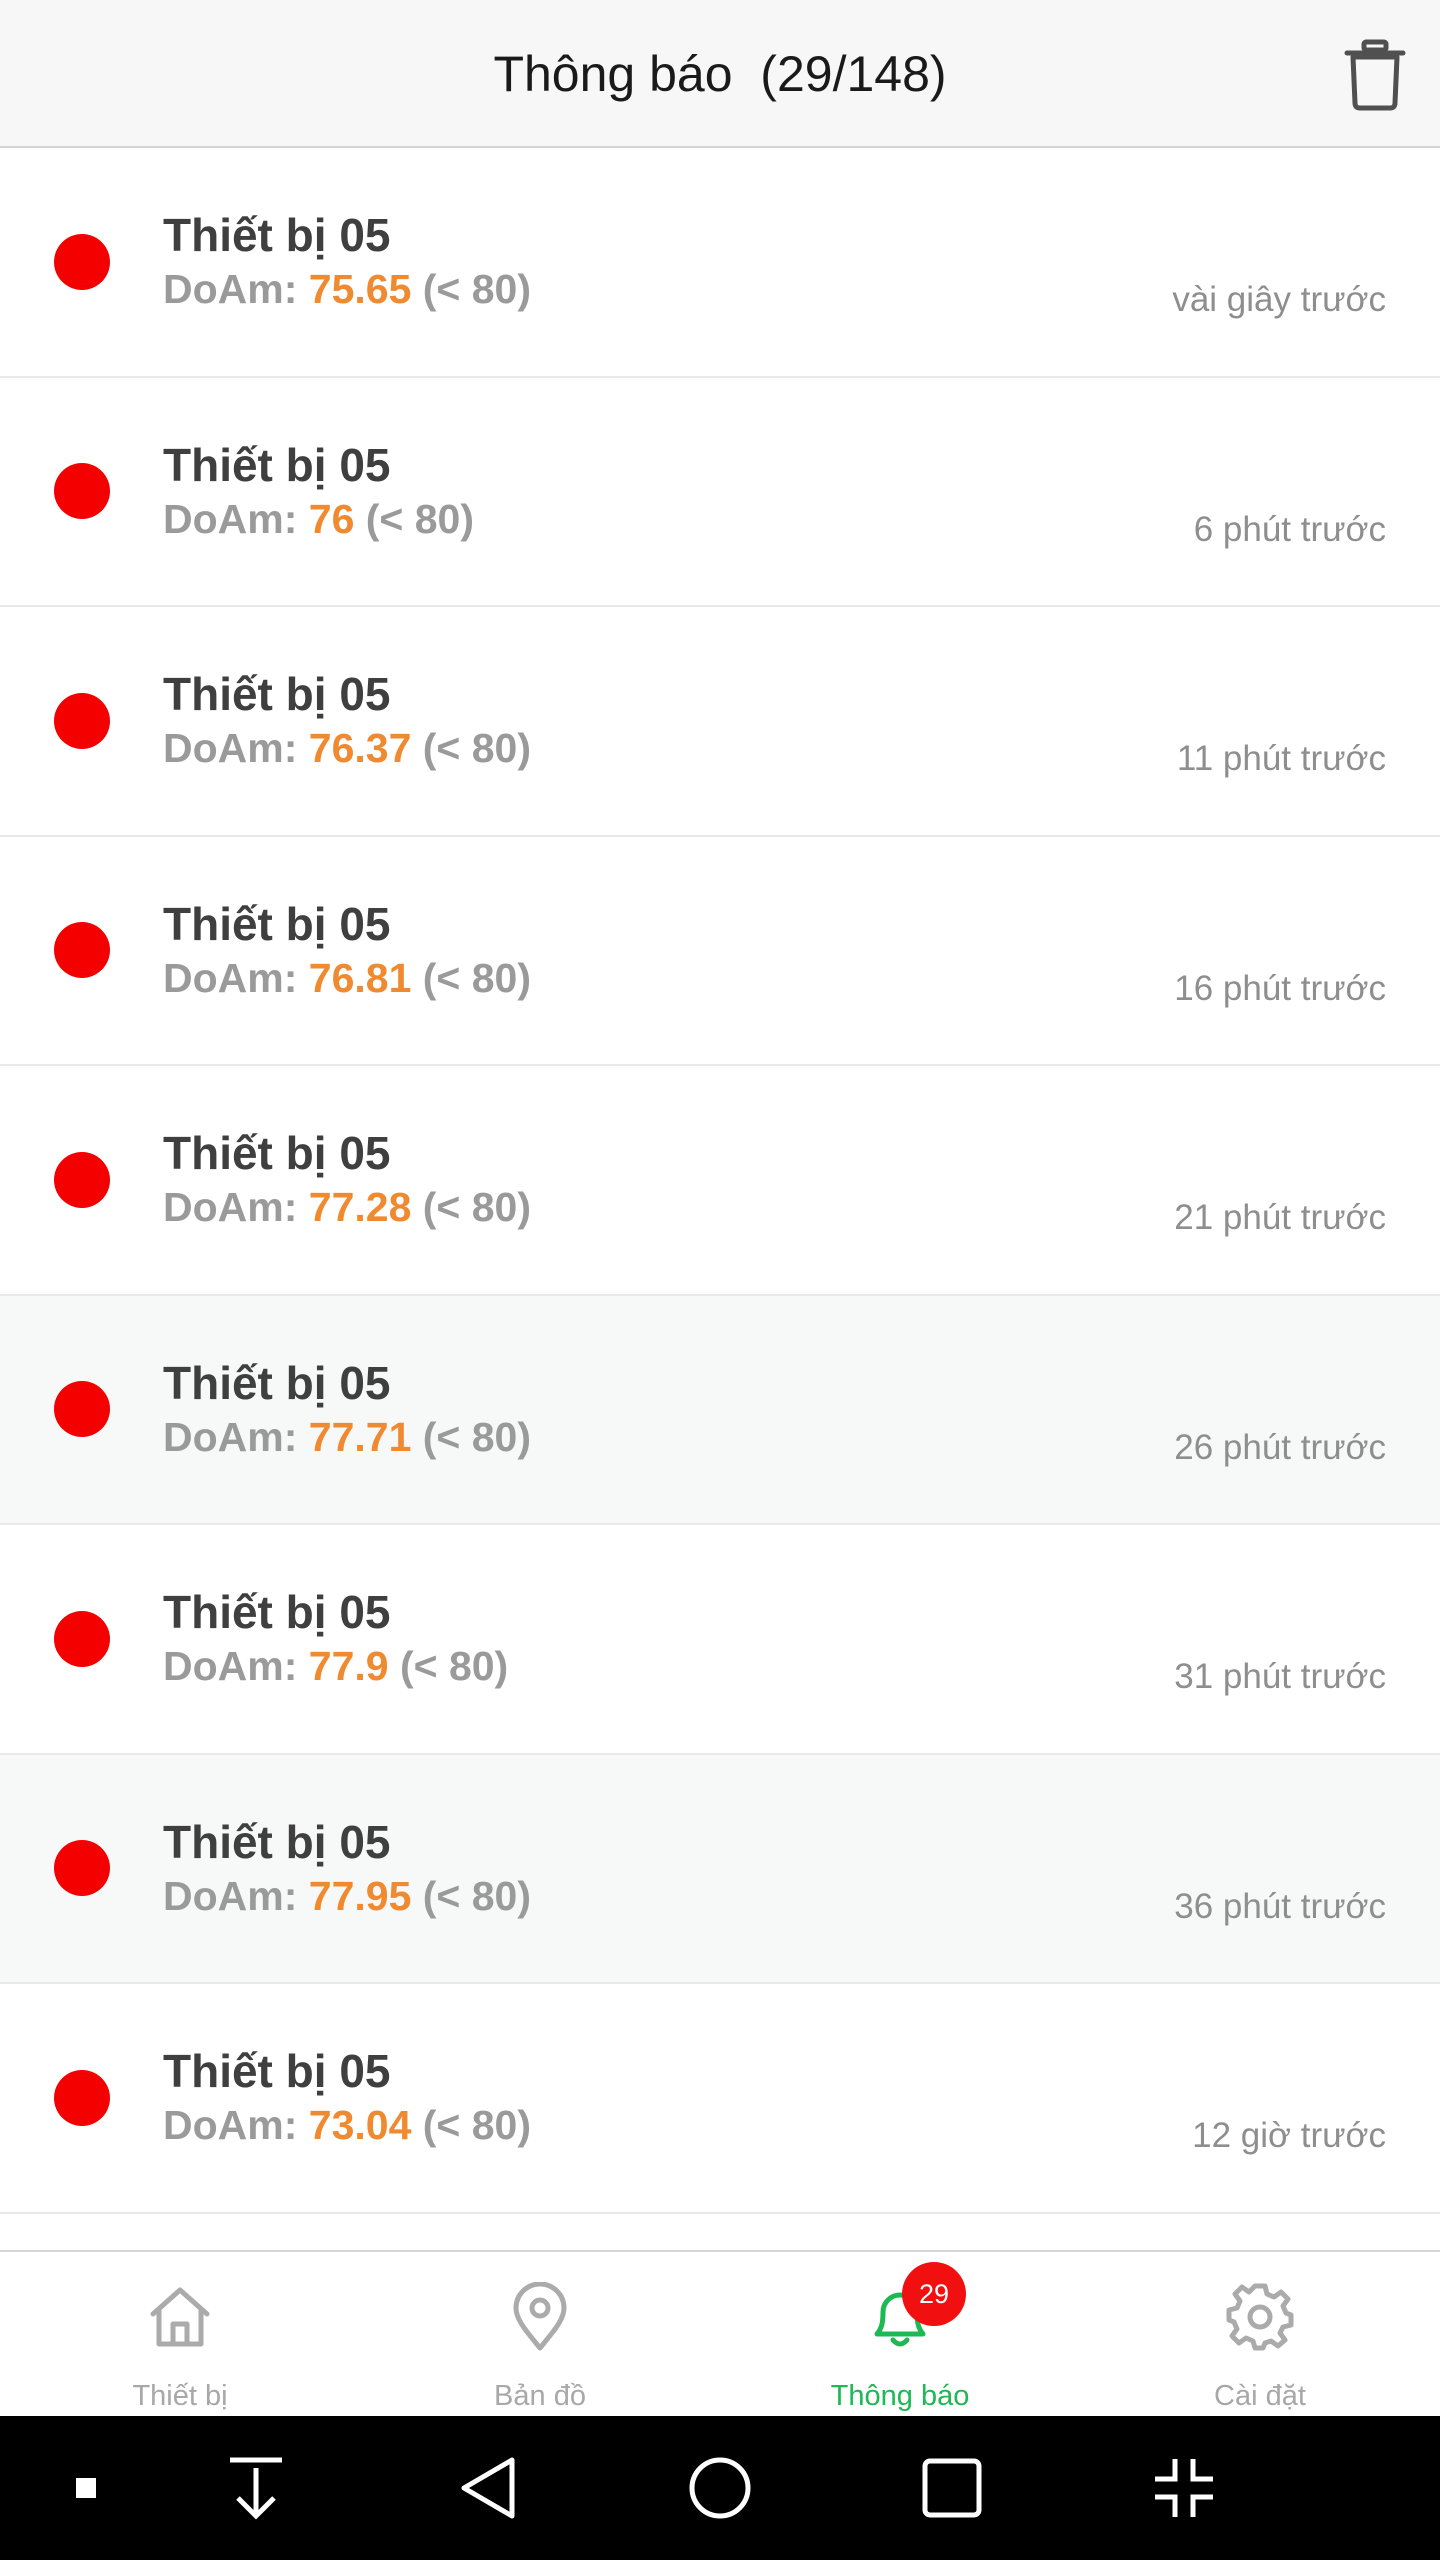 This screenshot has width=1440, height=2560. I want to click on small-square-button, so click(86, 2488).